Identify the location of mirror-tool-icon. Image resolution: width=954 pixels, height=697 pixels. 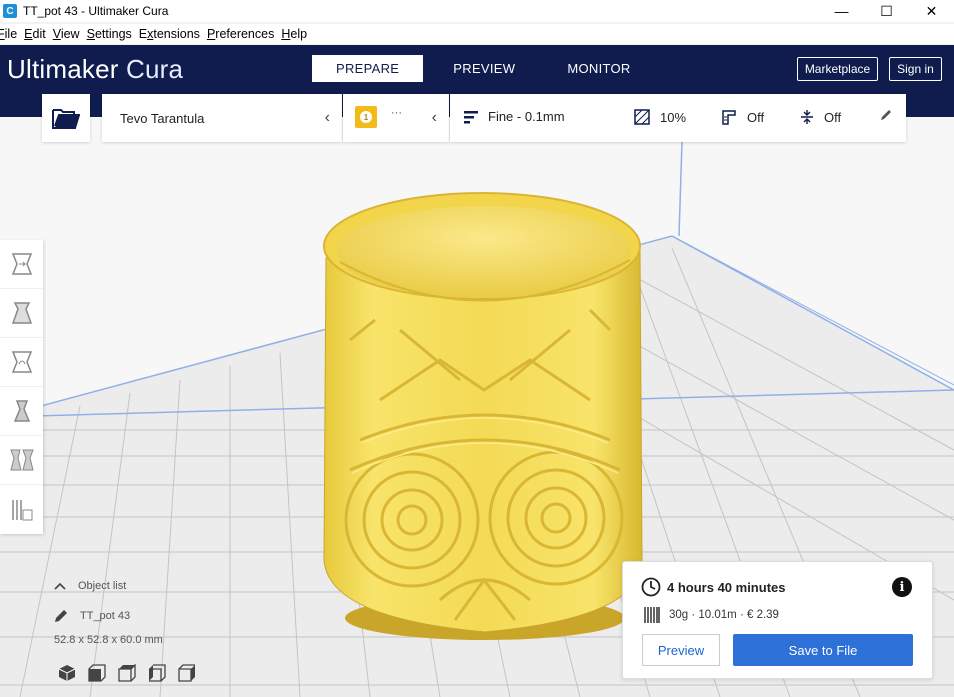
(21, 411).